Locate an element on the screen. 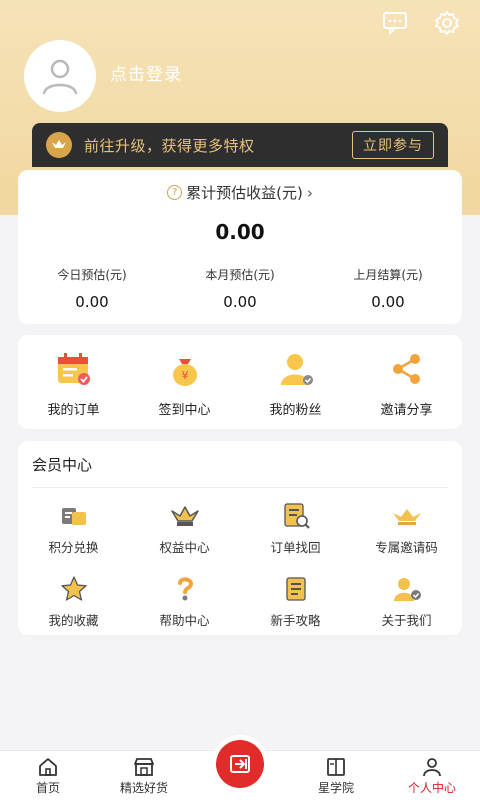  top-icons is located at coordinates (421, 23).